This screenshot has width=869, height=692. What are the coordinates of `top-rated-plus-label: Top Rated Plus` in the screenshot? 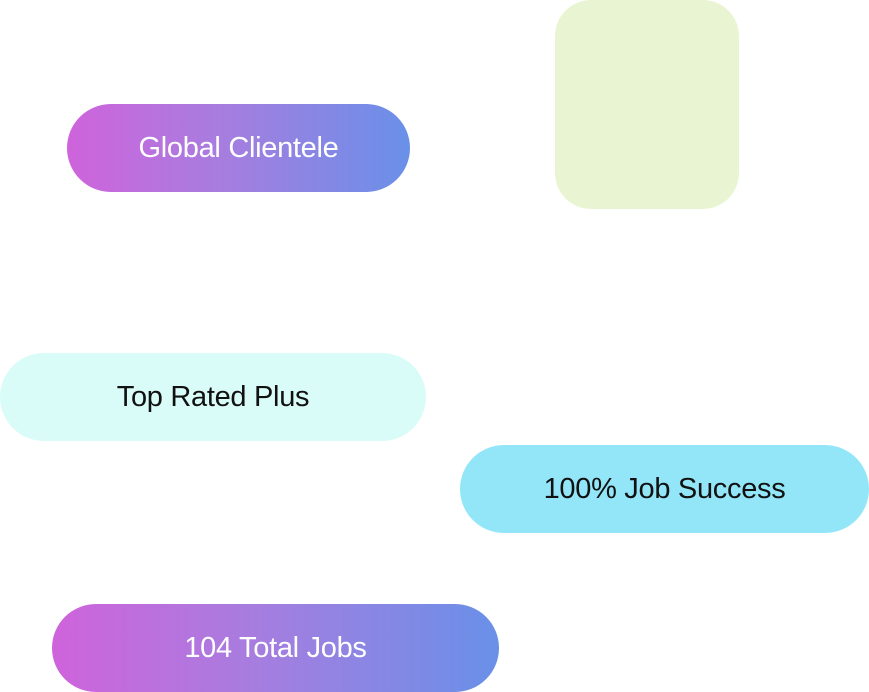 It's located at (213, 396).